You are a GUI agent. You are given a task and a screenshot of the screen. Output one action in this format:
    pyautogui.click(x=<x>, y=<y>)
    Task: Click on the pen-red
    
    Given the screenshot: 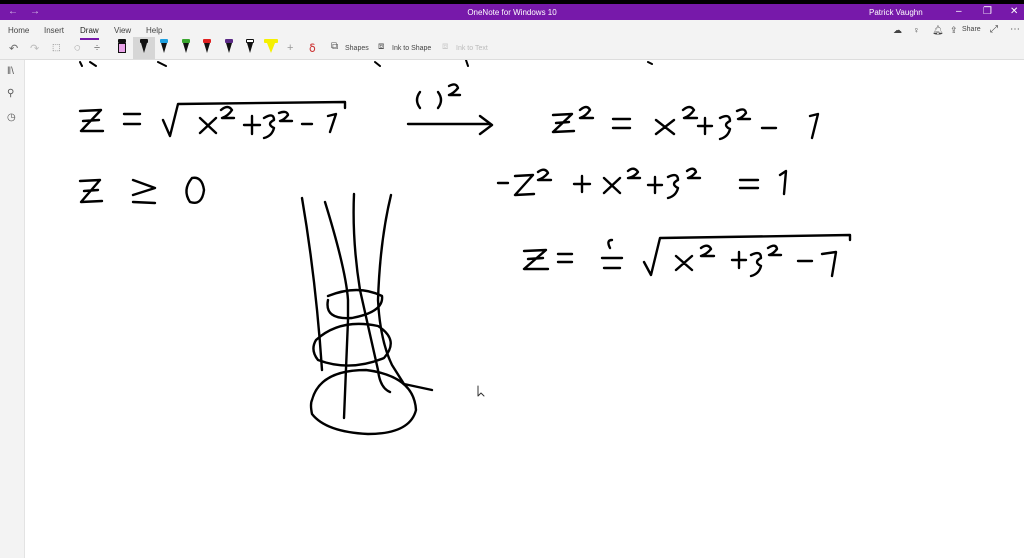 What is the action you would take?
    pyautogui.click(x=207, y=47)
    